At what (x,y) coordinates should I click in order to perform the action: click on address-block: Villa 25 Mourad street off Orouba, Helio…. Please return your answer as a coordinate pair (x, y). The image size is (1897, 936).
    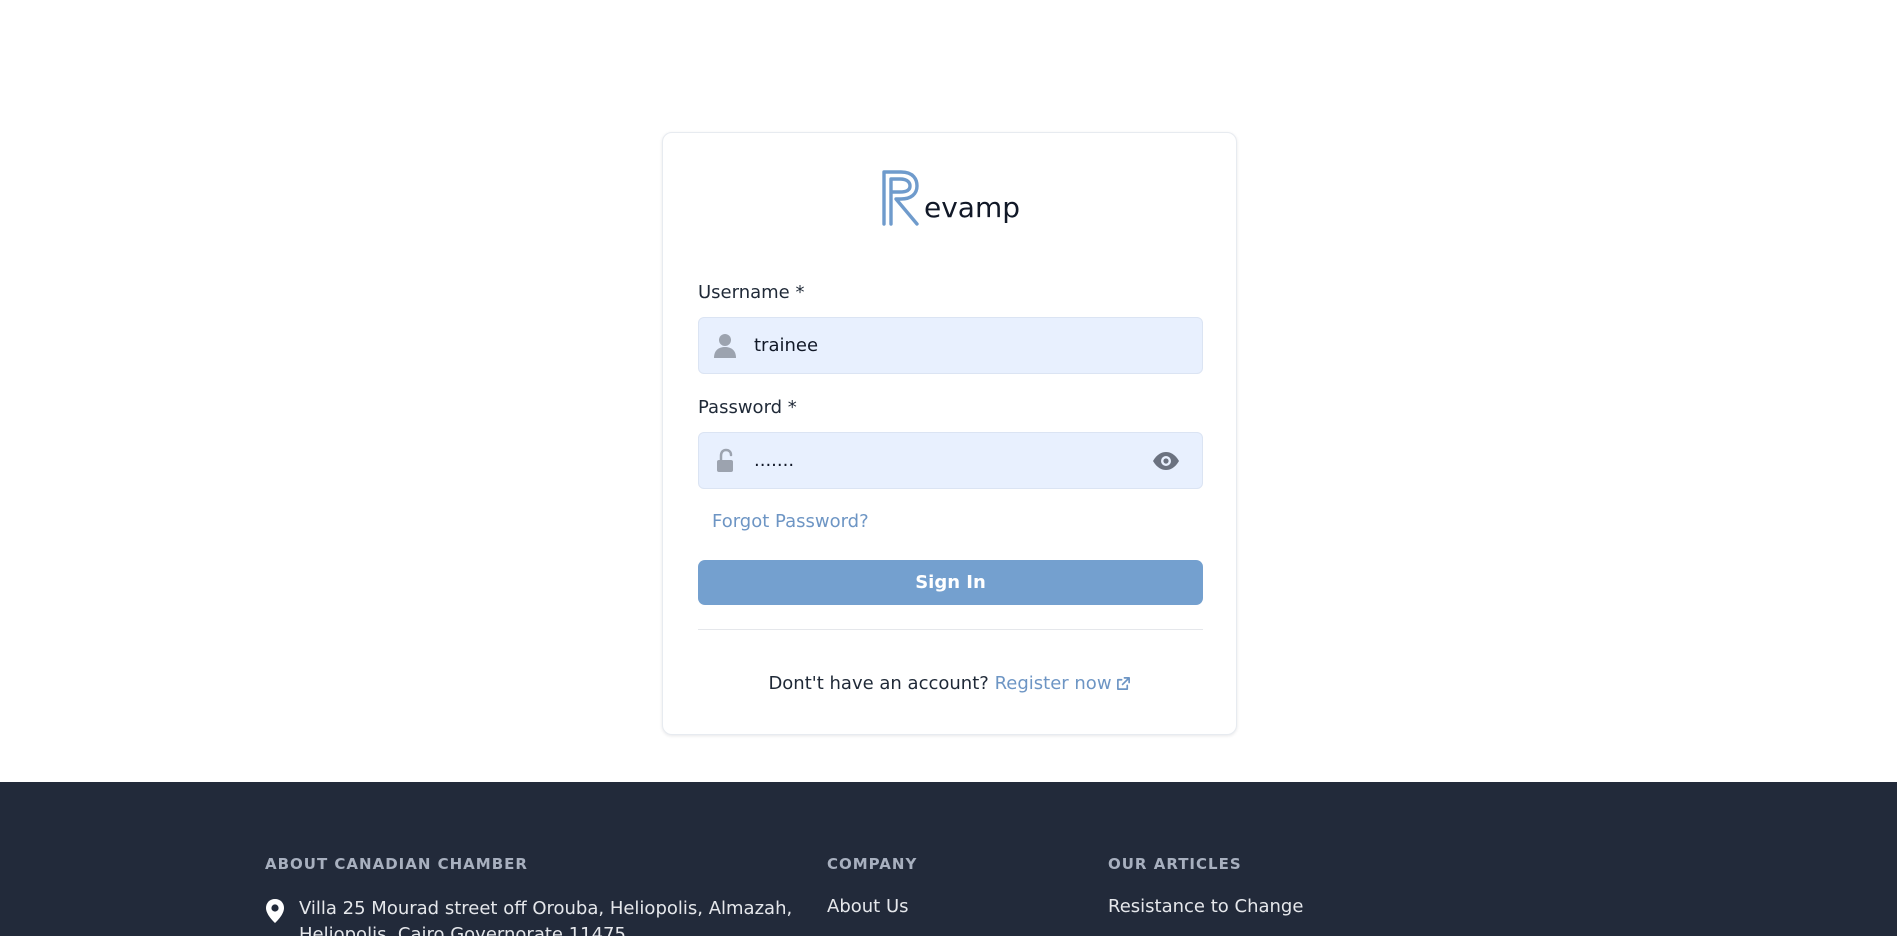
    Looking at the image, I should click on (535, 916).